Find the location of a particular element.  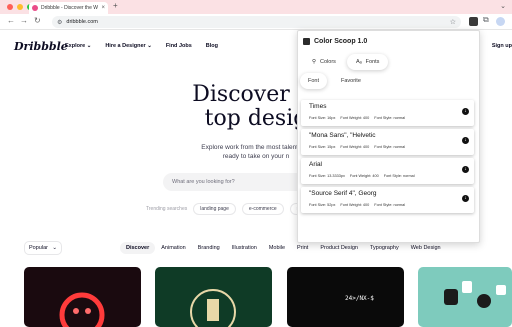

tab-fonts: Aₐ Fonts is located at coordinates (367, 62).